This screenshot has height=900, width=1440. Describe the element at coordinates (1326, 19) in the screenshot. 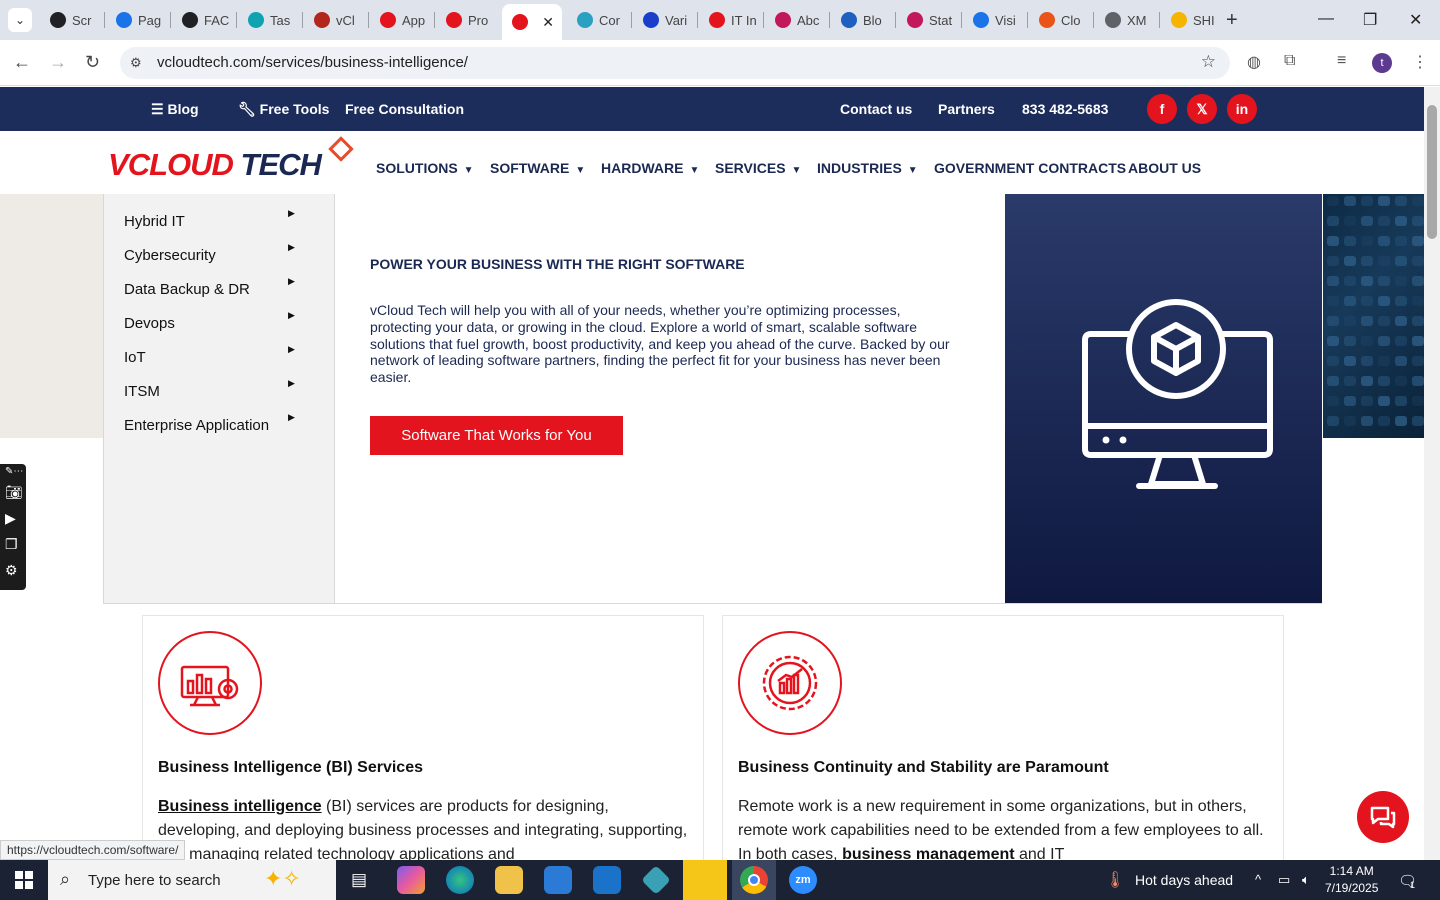

I see `minimize-button: —` at that location.